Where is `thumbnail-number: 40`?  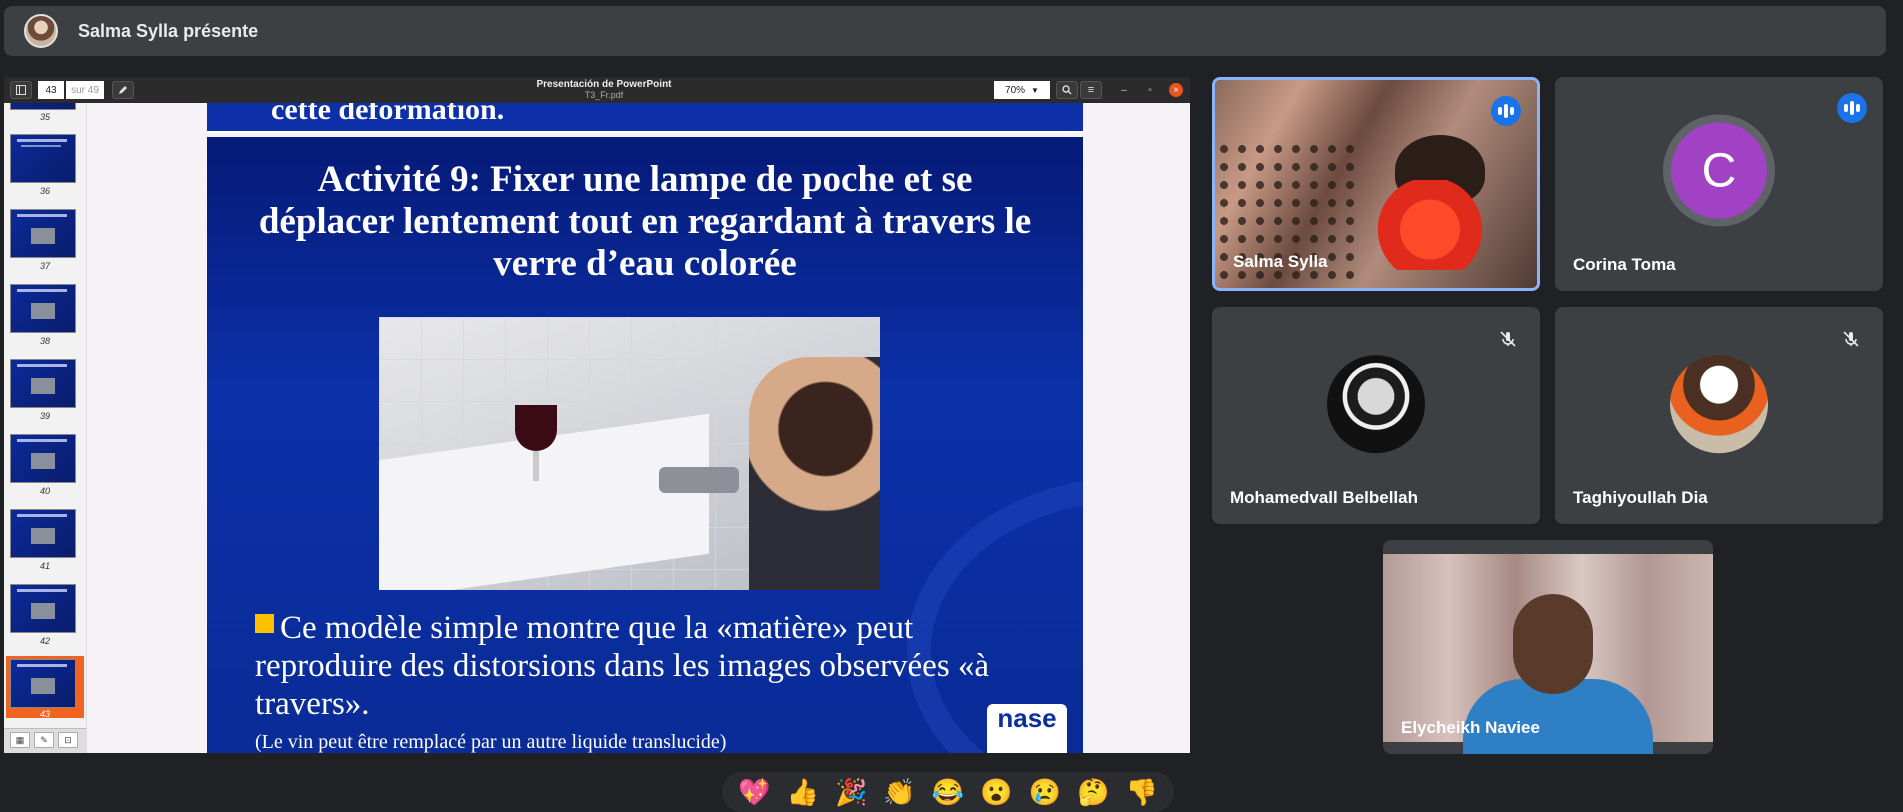 thumbnail-number: 40 is located at coordinates (44, 491).